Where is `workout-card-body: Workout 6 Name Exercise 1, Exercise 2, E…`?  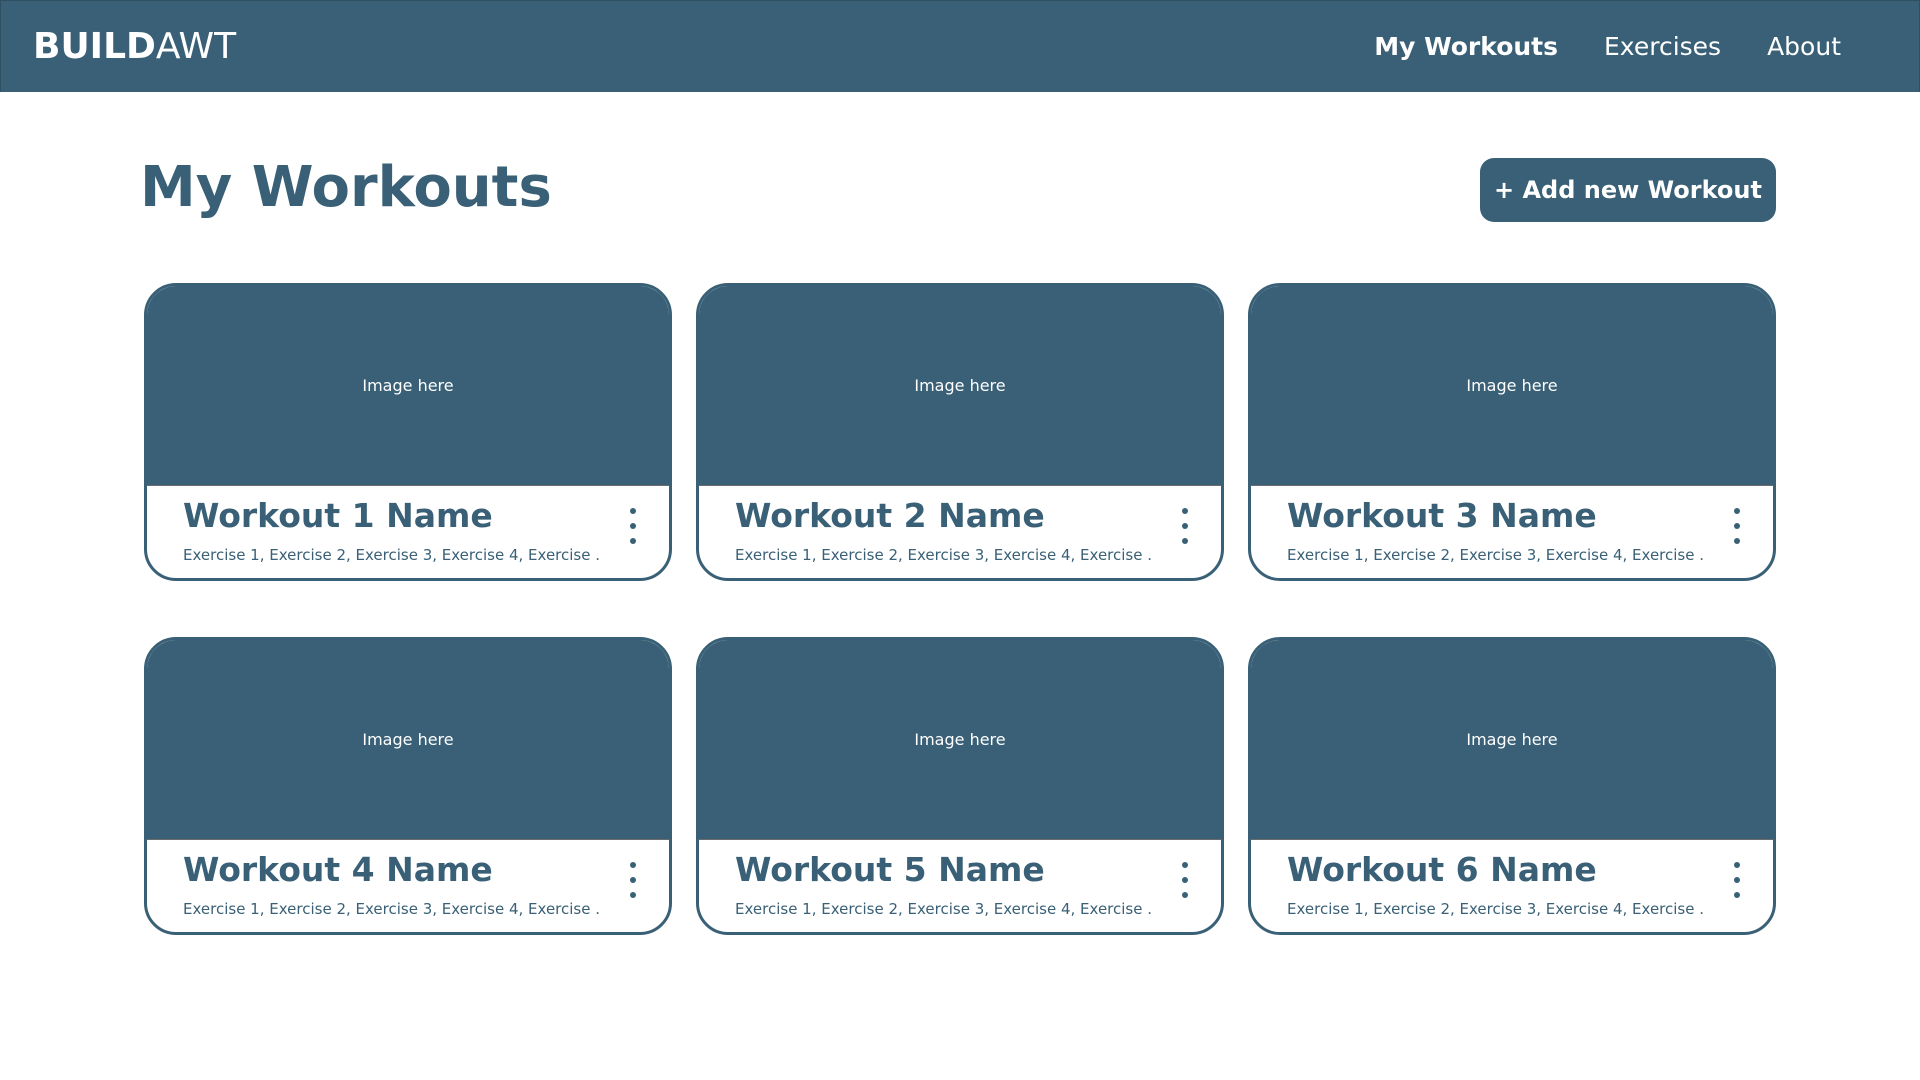 workout-card-body: Workout 6 Name Exercise 1, Exercise 2, E… is located at coordinates (1512, 886).